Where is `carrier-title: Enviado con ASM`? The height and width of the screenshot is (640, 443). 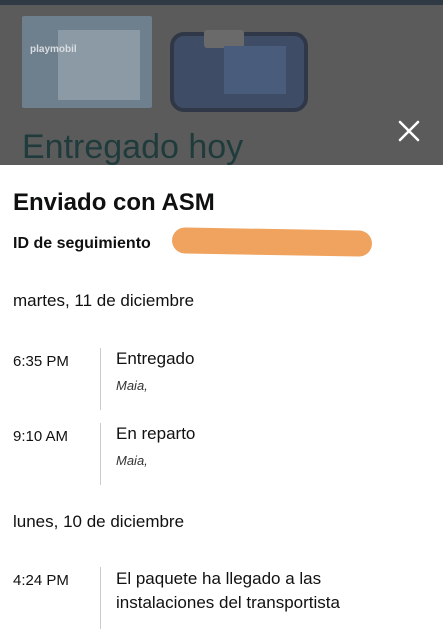
carrier-title: Enviado con ASM is located at coordinates (114, 202).